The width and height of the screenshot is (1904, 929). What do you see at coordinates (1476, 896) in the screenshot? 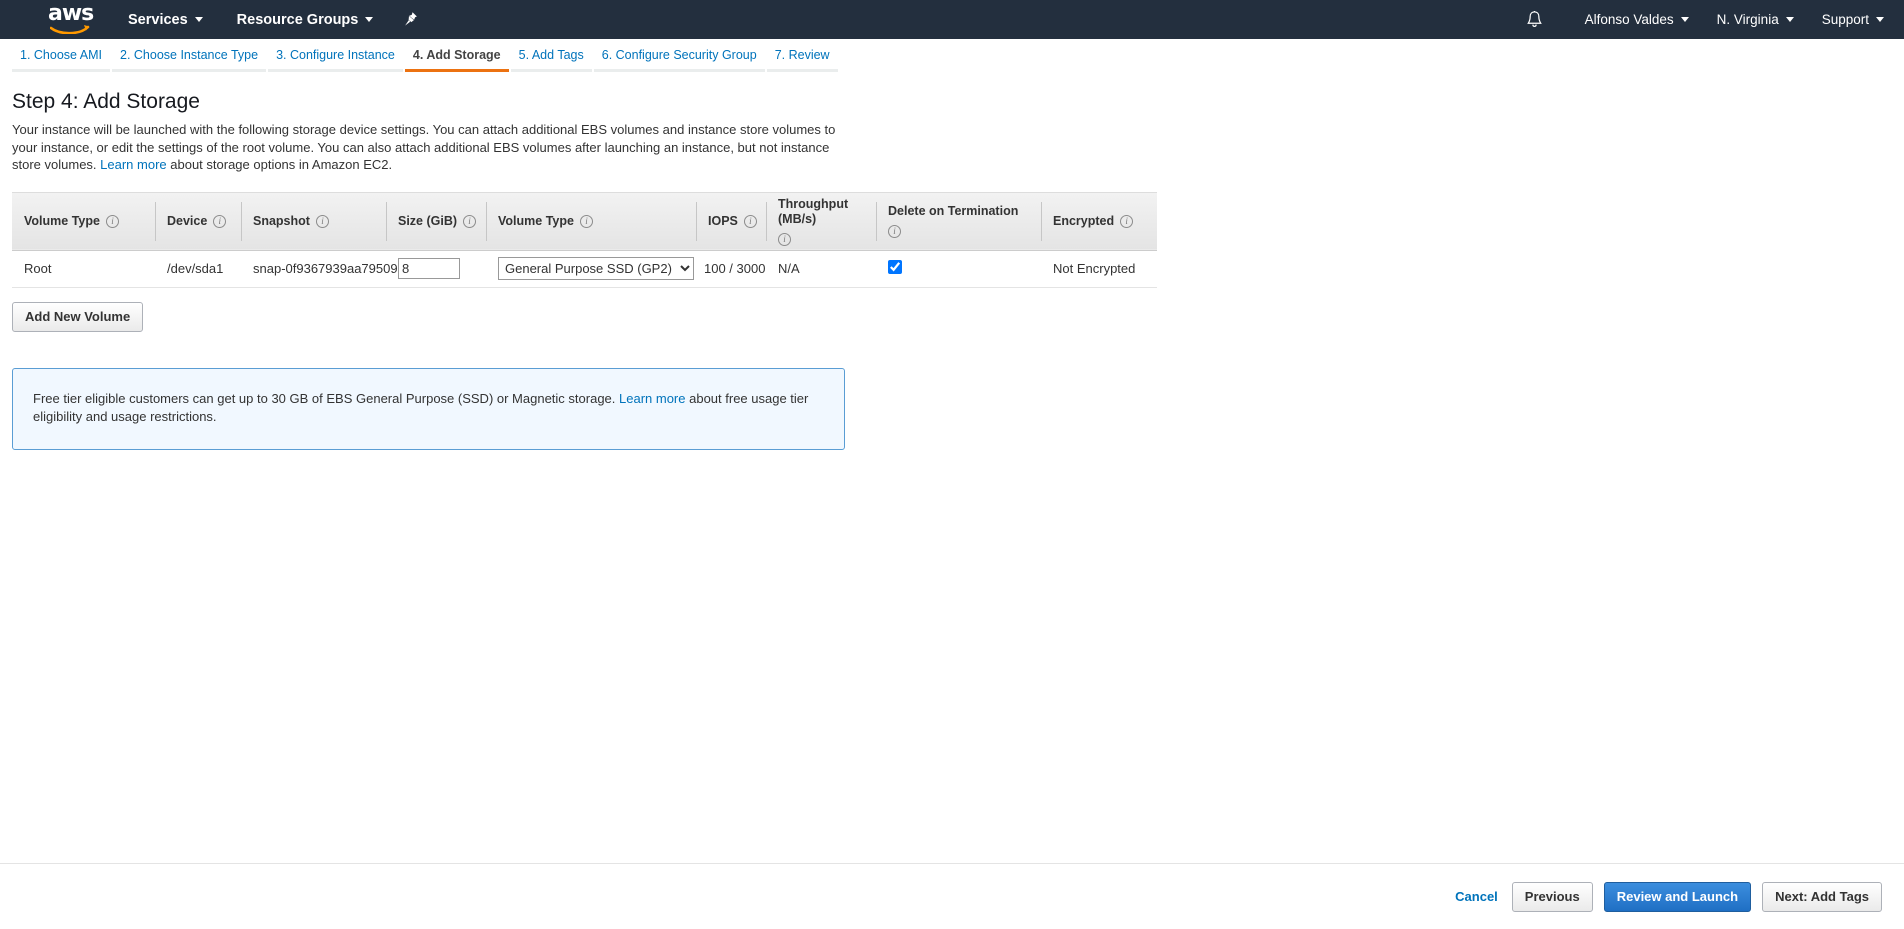
I see `cancel-button: Cancel` at bounding box center [1476, 896].